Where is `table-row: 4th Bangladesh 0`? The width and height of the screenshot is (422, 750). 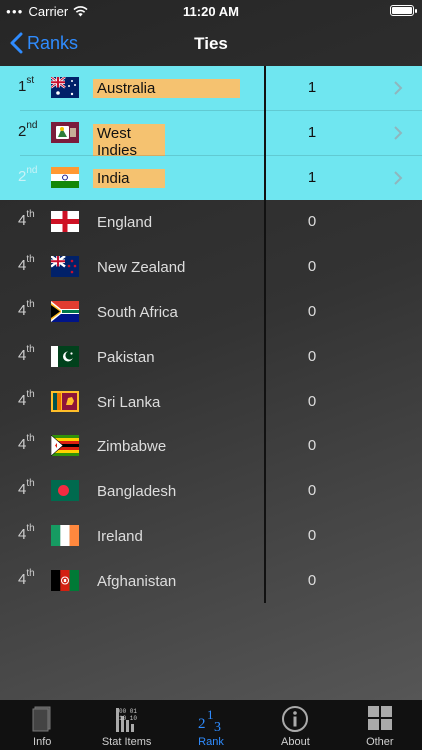 table-row: 4th Bangladesh 0 is located at coordinates (211, 491).